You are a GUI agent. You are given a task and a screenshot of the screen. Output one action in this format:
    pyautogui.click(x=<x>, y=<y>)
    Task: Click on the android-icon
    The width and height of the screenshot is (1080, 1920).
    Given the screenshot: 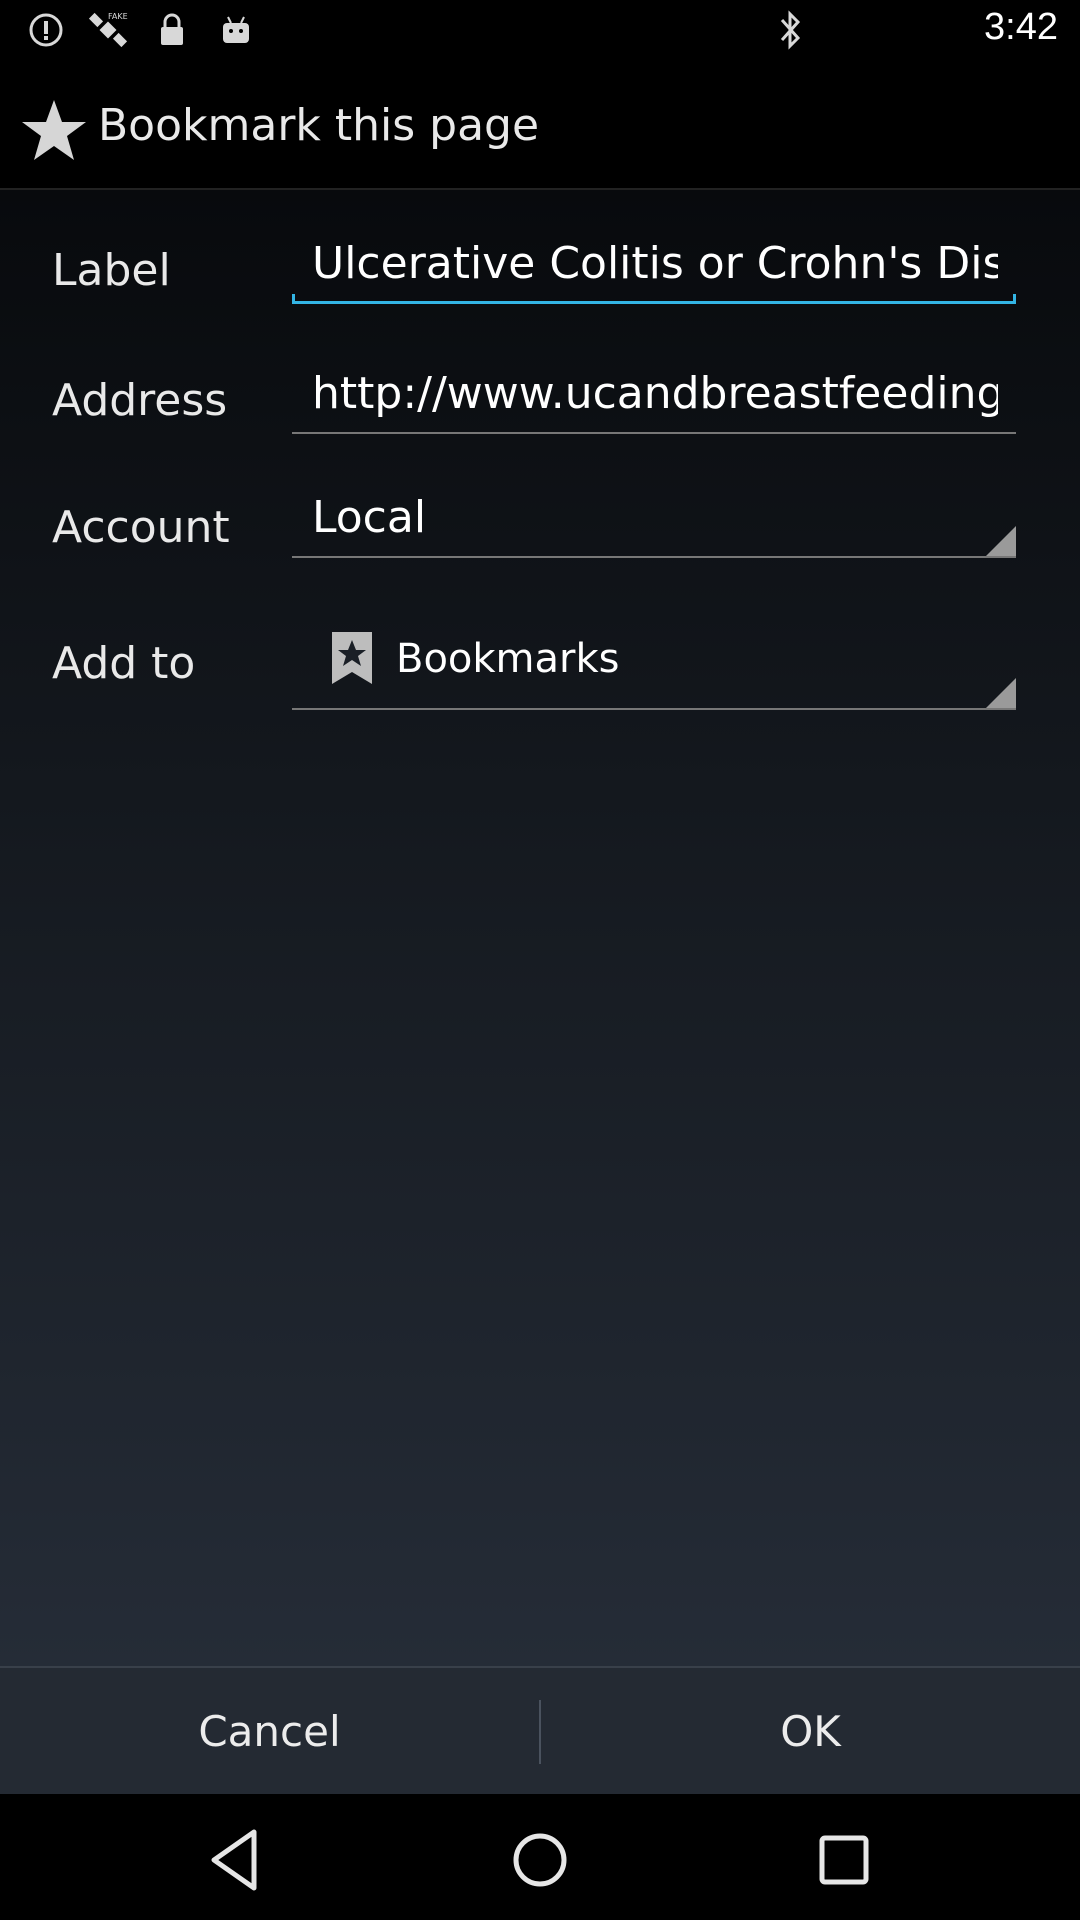 What is the action you would take?
    pyautogui.click(x=236, y=30)
    